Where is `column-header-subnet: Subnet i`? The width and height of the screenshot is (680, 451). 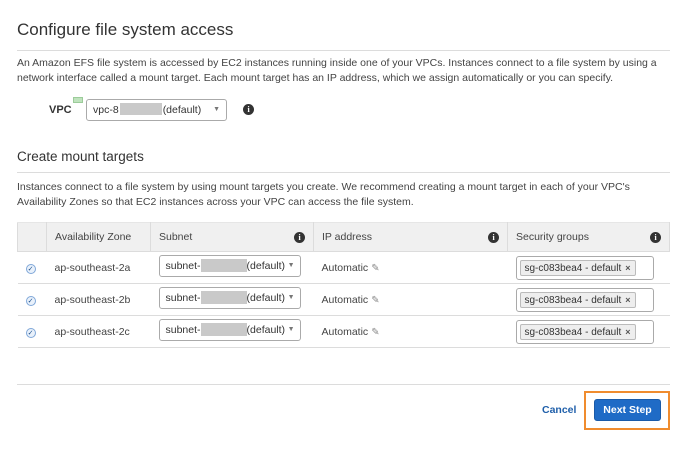
column-header-subnet: Subnet i is located at coordinates (232, 237).